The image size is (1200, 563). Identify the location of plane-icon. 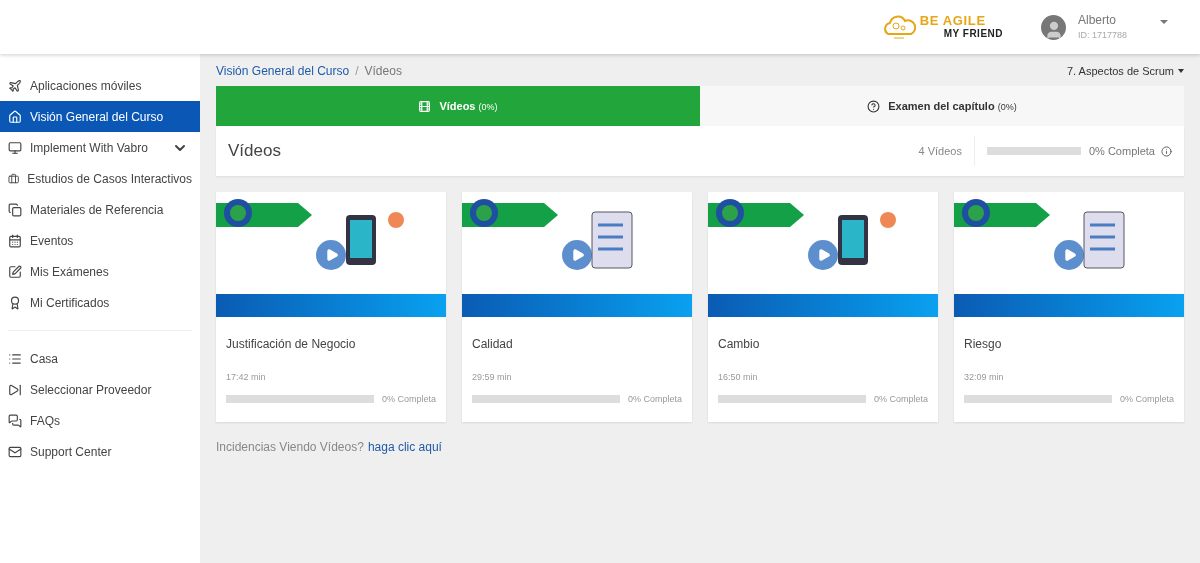
(15, 85).